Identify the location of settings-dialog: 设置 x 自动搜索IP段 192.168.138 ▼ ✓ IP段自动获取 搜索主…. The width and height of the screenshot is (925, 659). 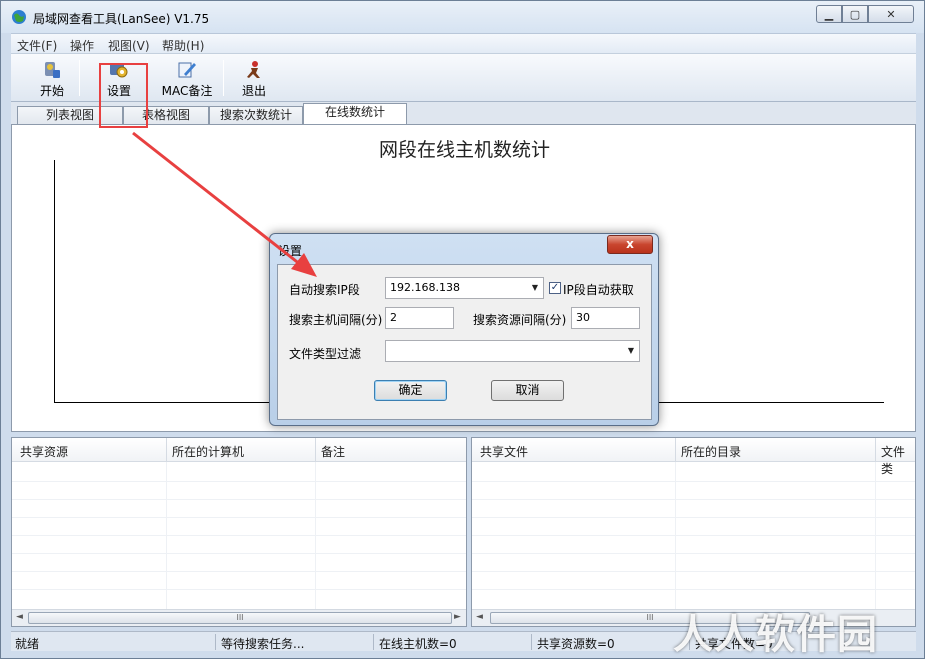
(464, 329).